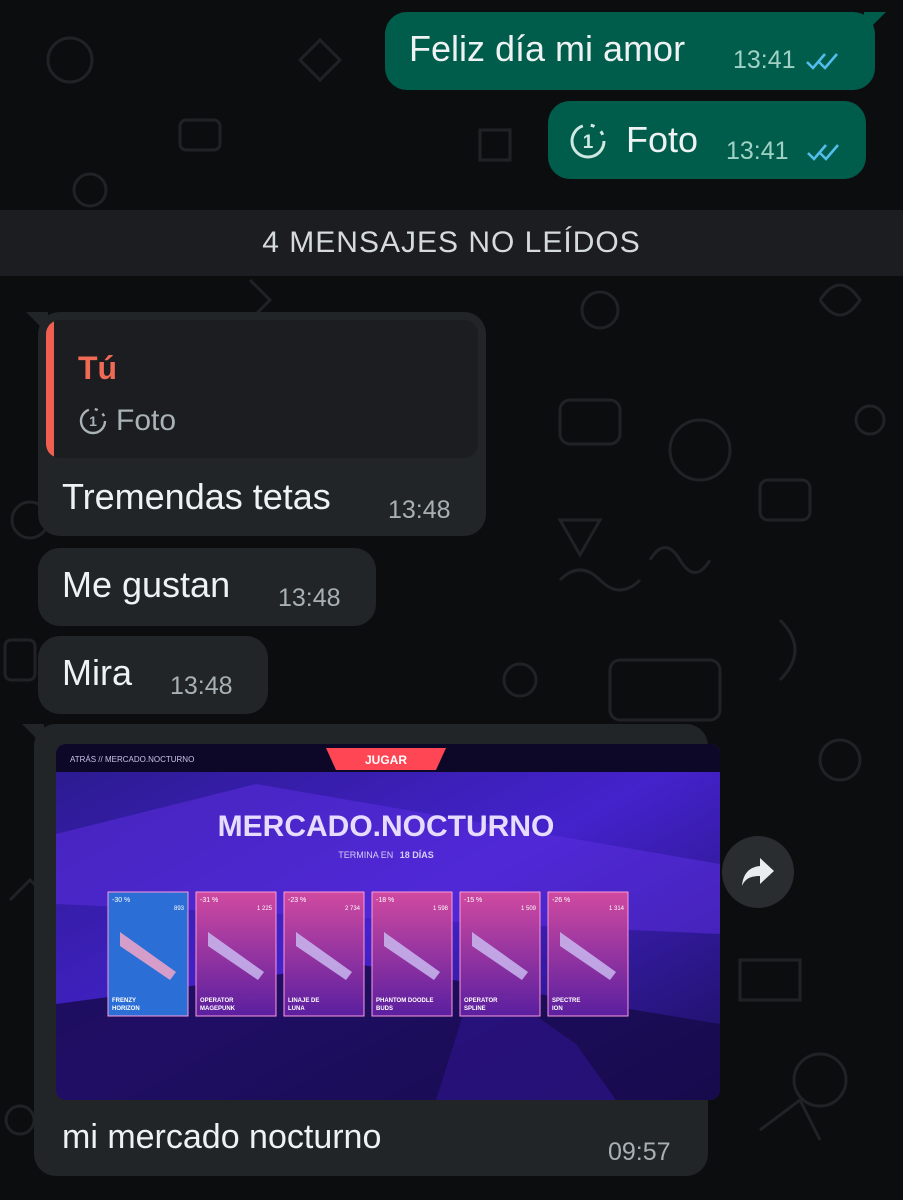 The height and width of the screenshot is (1200, 903). I want to click on incoming-message: Me gustan 13:48, so click(207, 587).